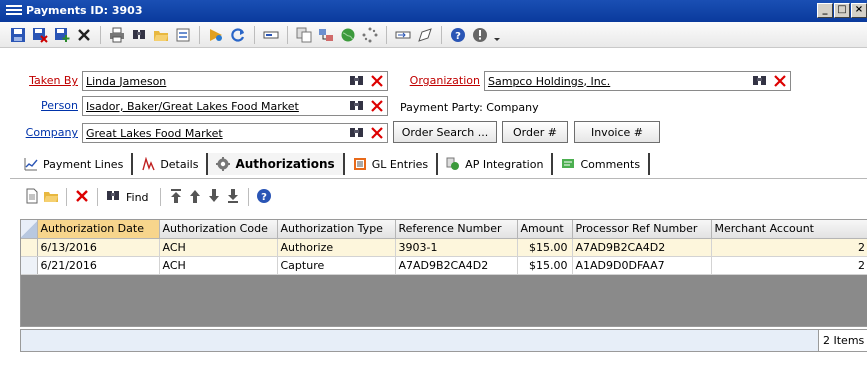  What do you see at coordinates (433, 11) in the screenshot?
I see `title-bar: Payments ID: 3903 _ □ ×` at bounding box center [433, 11].